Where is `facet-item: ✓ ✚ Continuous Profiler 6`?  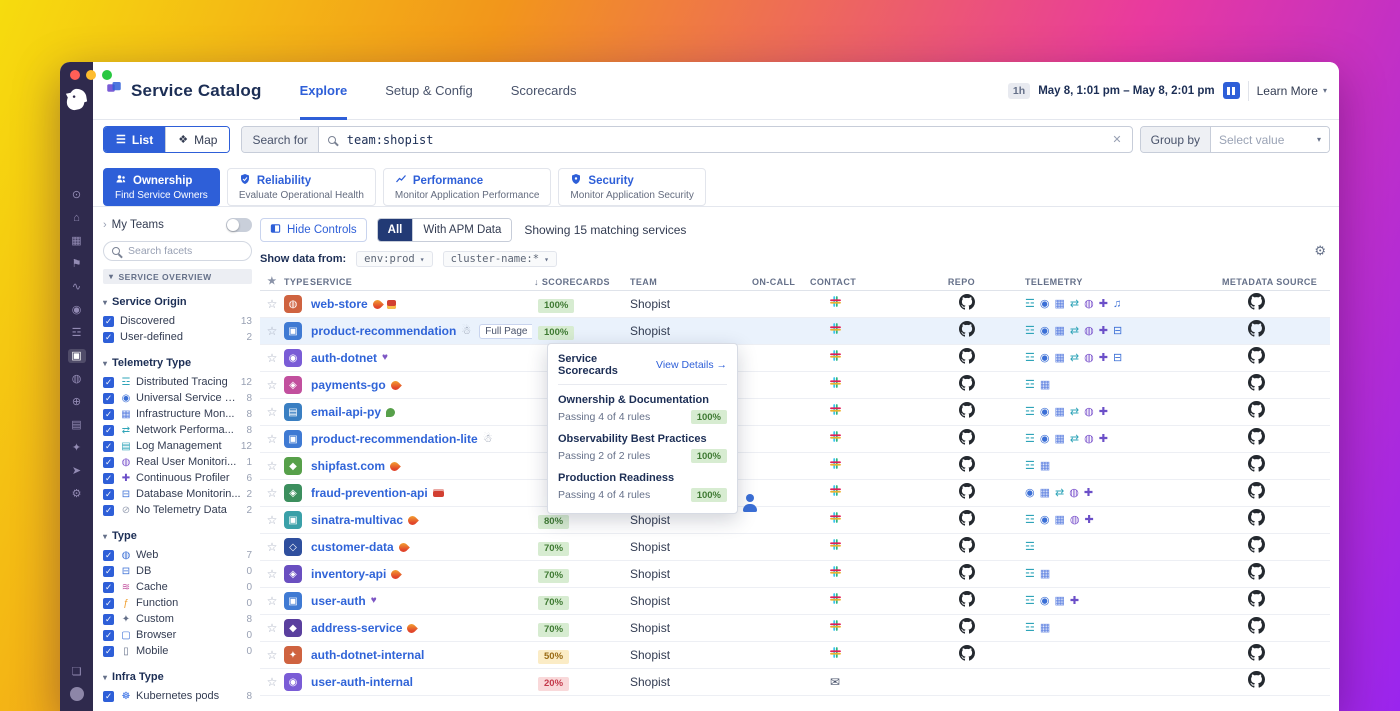
facet-item: ✓ ✚ Continuous Profiler 6 is located at coordinates (177, 478).